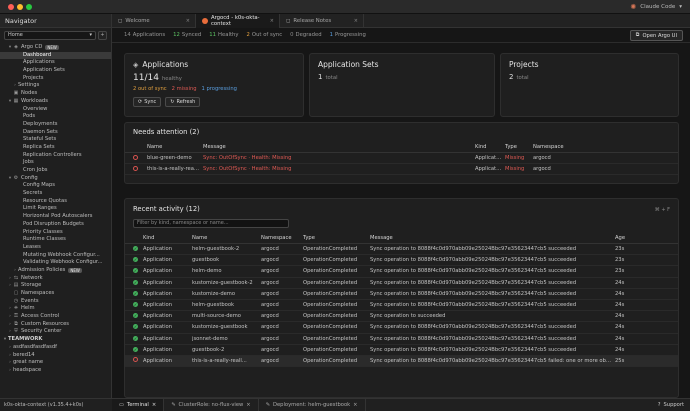 The height and width of the screenshot is (411, 690). Describe the element at coordinates (55, 125) in the screenshot. I see `sidebar-item-deployments: Deployments` at that location.